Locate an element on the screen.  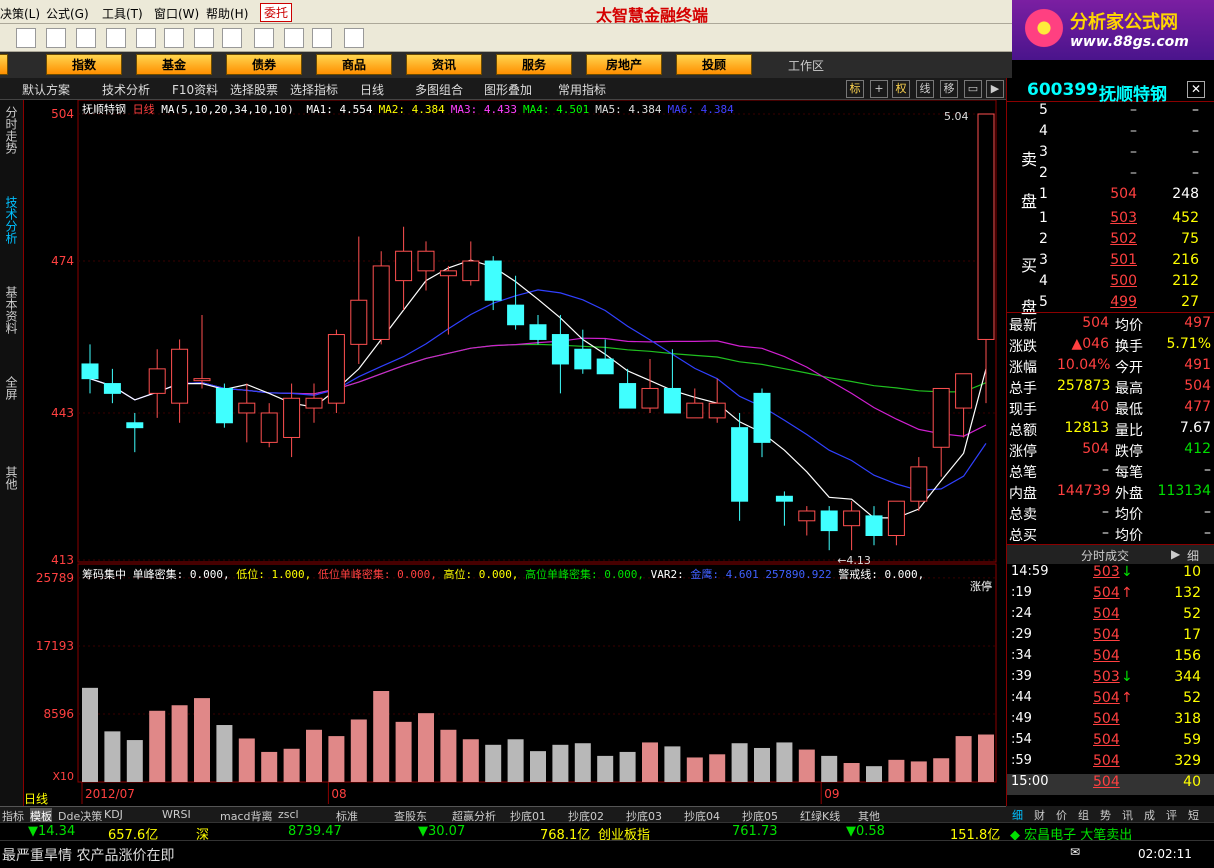
tech-analysis-button: 技术分析 is located at coordinates (126, 89).